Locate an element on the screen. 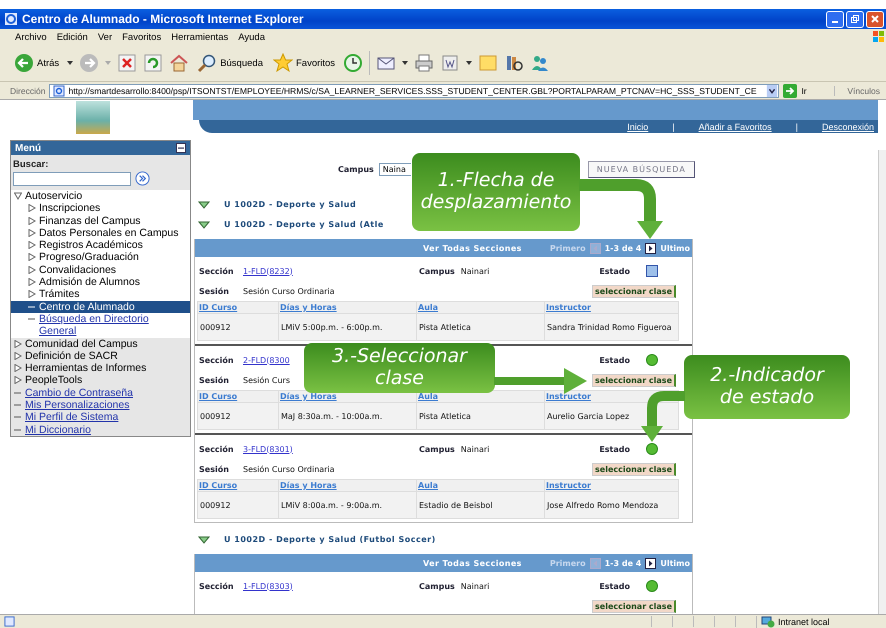 The width and height of the screenshot is (886, 628). section-link: 1-FLD(8232) is located at coordinates (268, 271).